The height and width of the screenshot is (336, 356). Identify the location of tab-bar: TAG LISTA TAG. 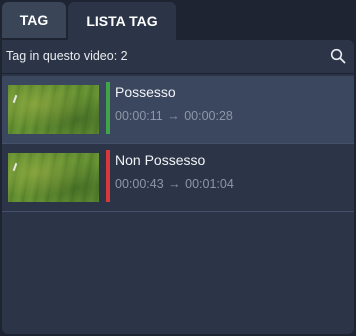
(89, 21).